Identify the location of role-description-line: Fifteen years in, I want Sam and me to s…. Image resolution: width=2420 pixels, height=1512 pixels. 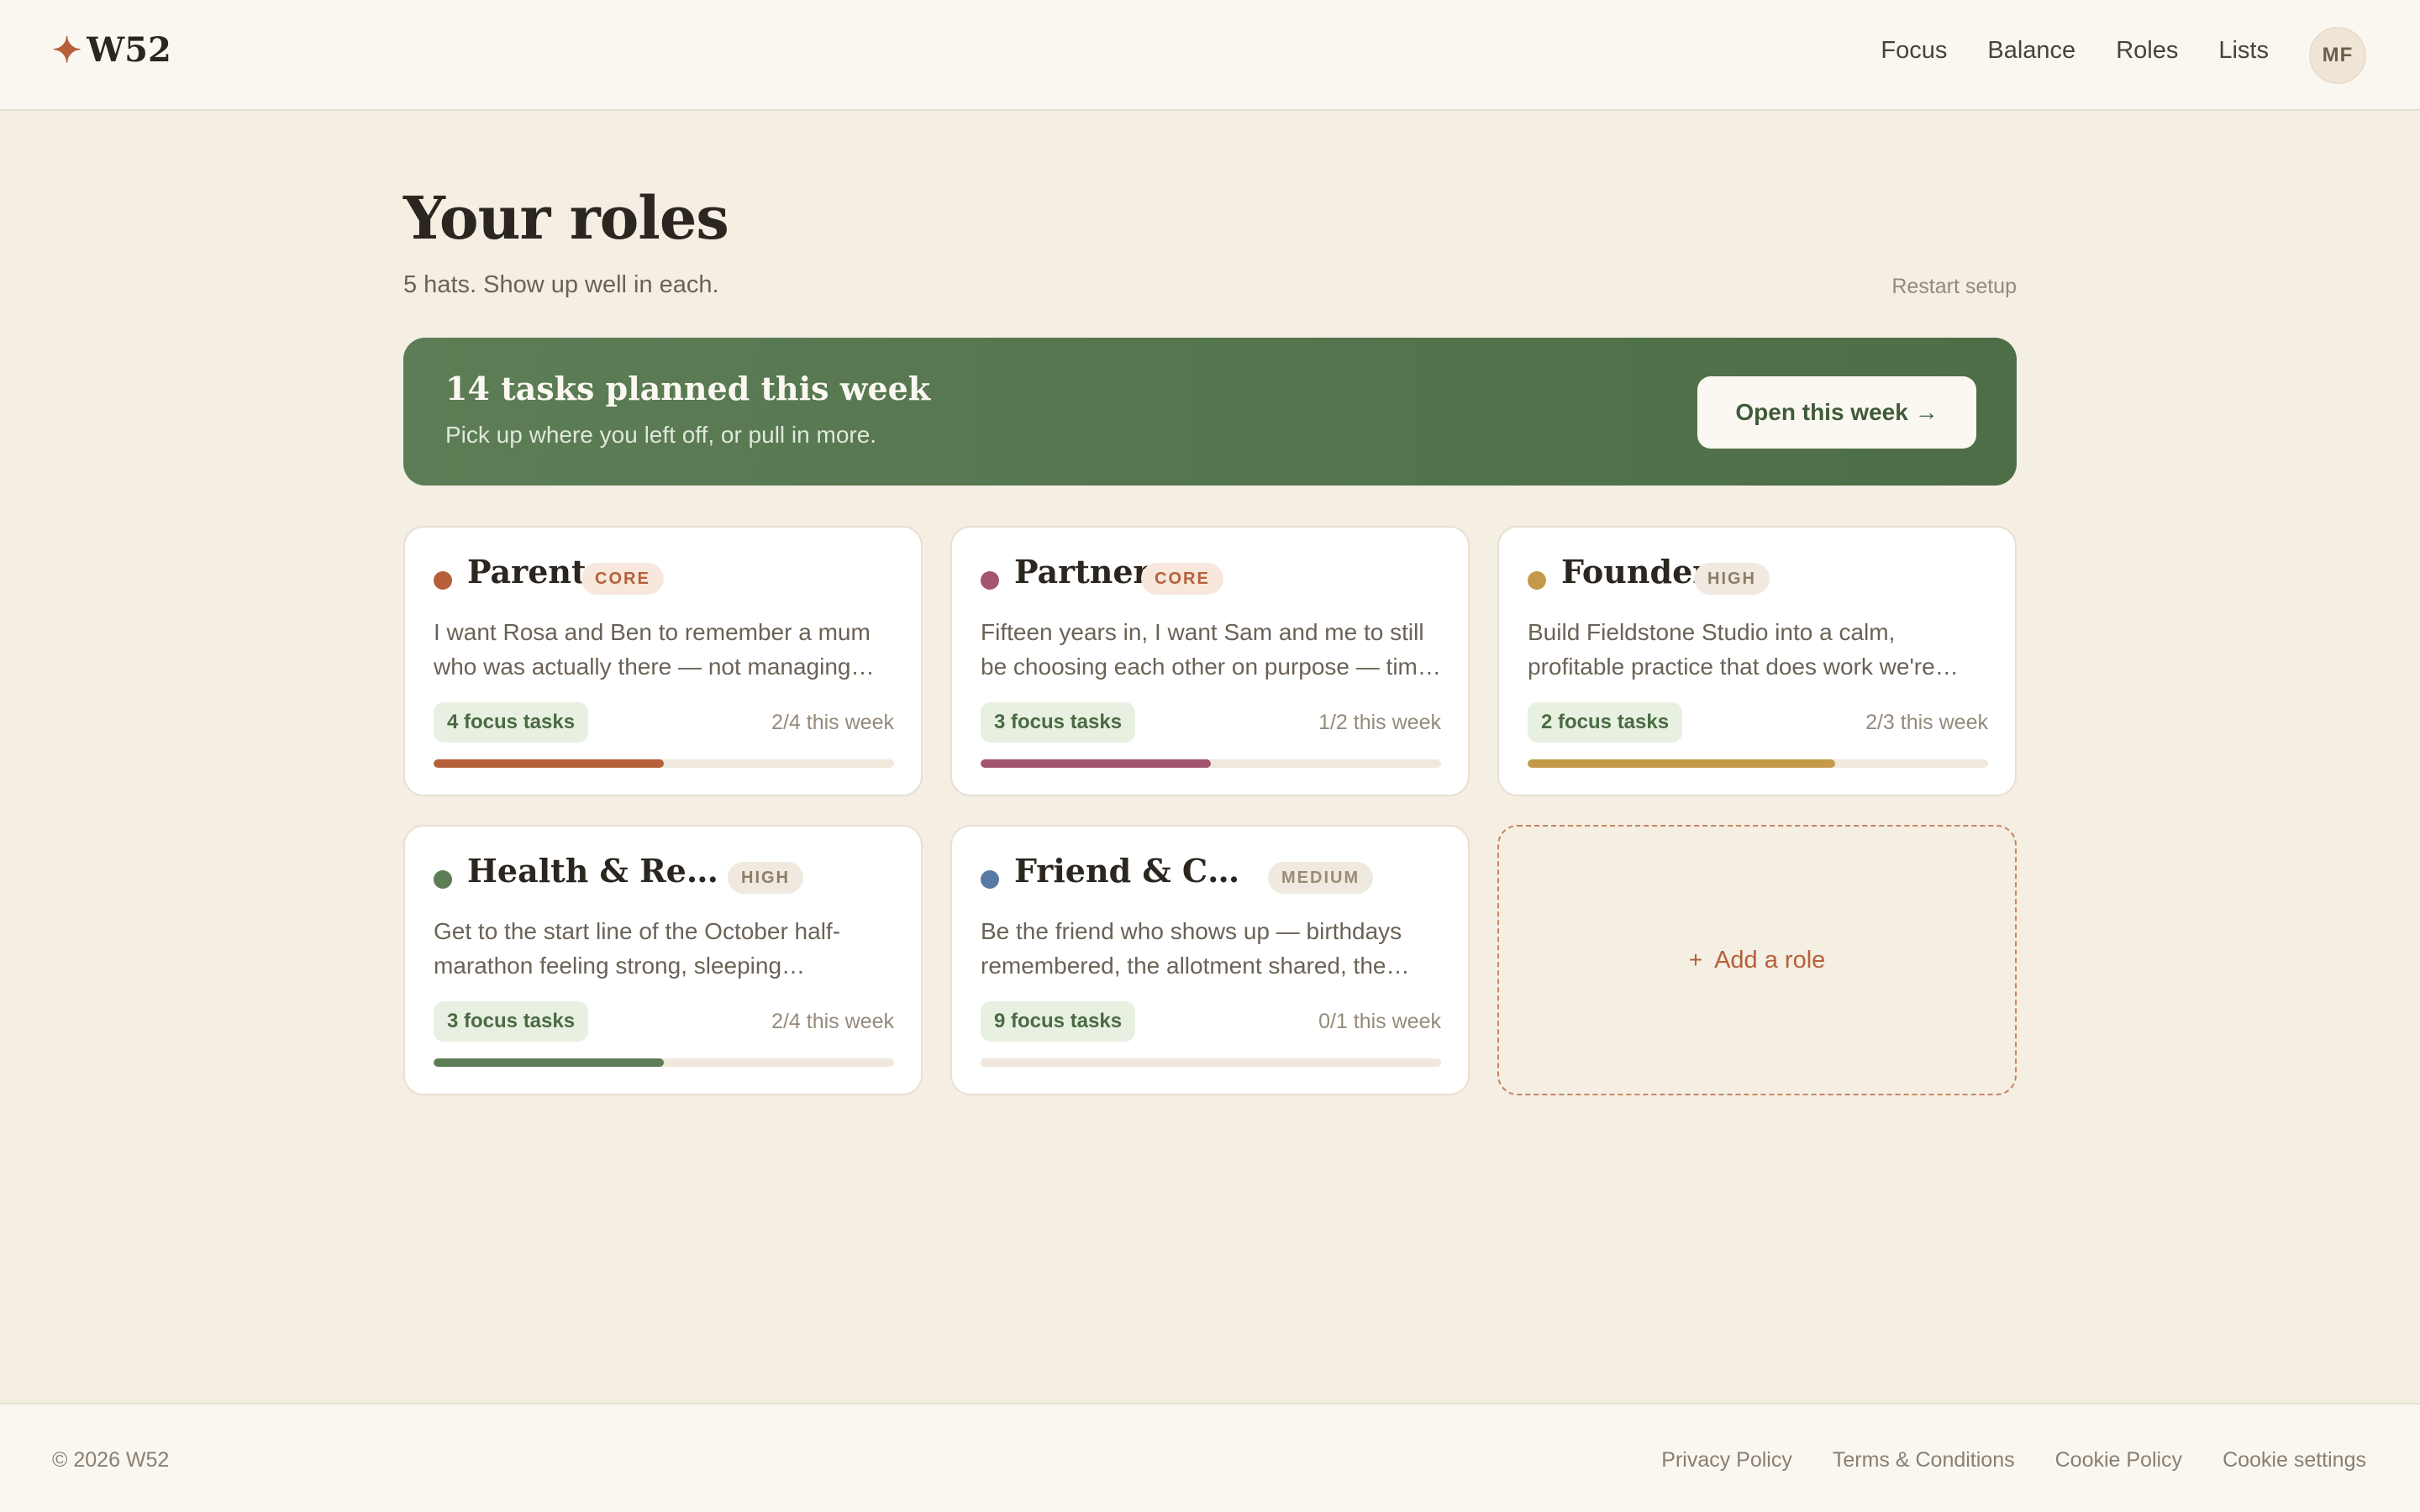
(1202, 632).